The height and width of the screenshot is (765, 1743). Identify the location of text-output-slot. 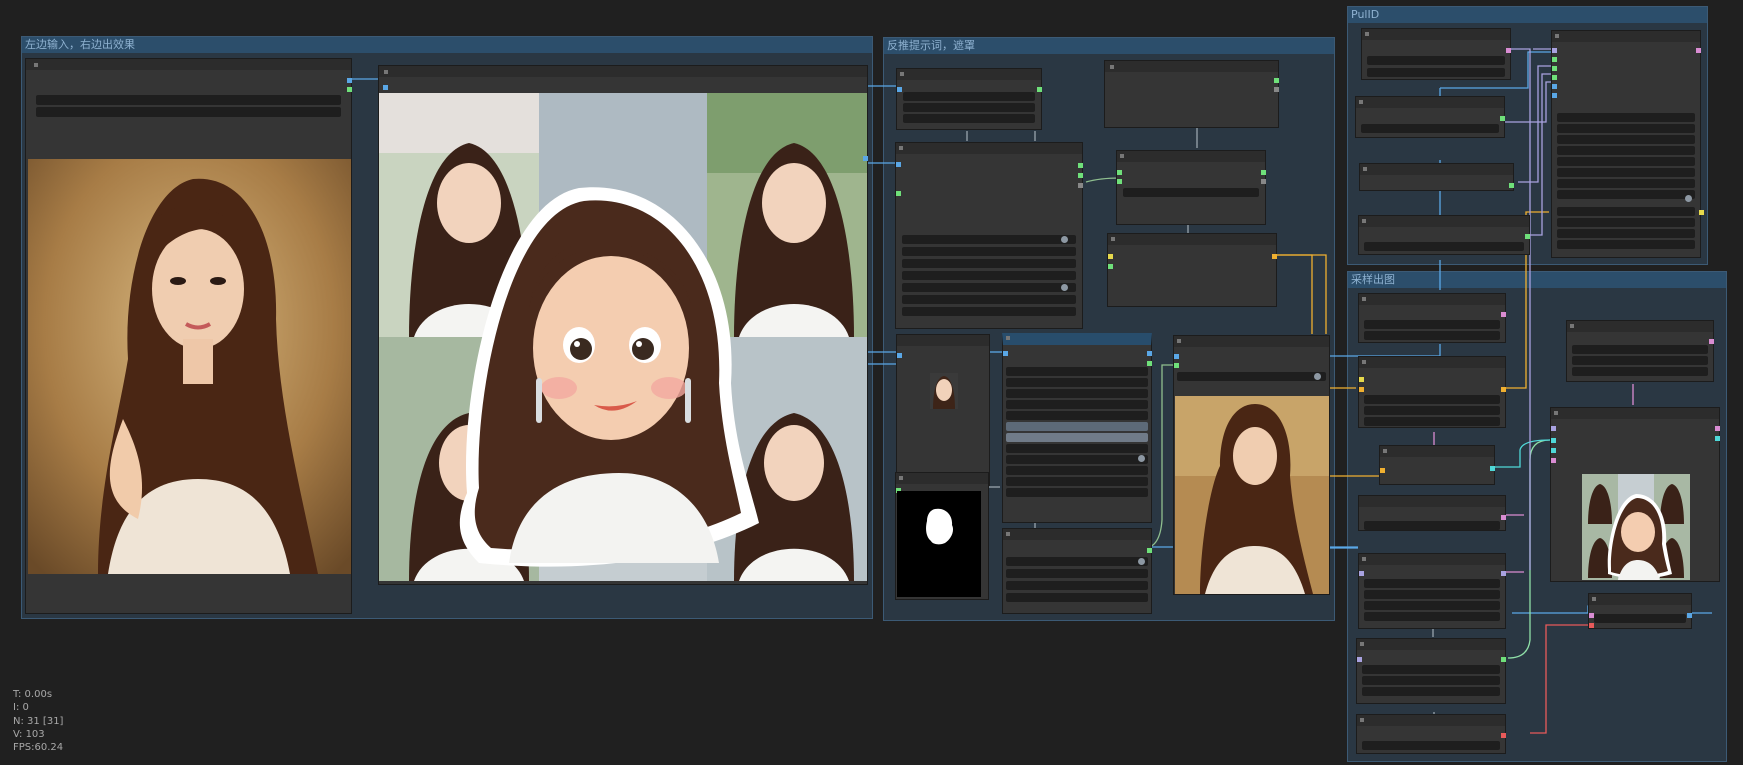
(1276, 89).